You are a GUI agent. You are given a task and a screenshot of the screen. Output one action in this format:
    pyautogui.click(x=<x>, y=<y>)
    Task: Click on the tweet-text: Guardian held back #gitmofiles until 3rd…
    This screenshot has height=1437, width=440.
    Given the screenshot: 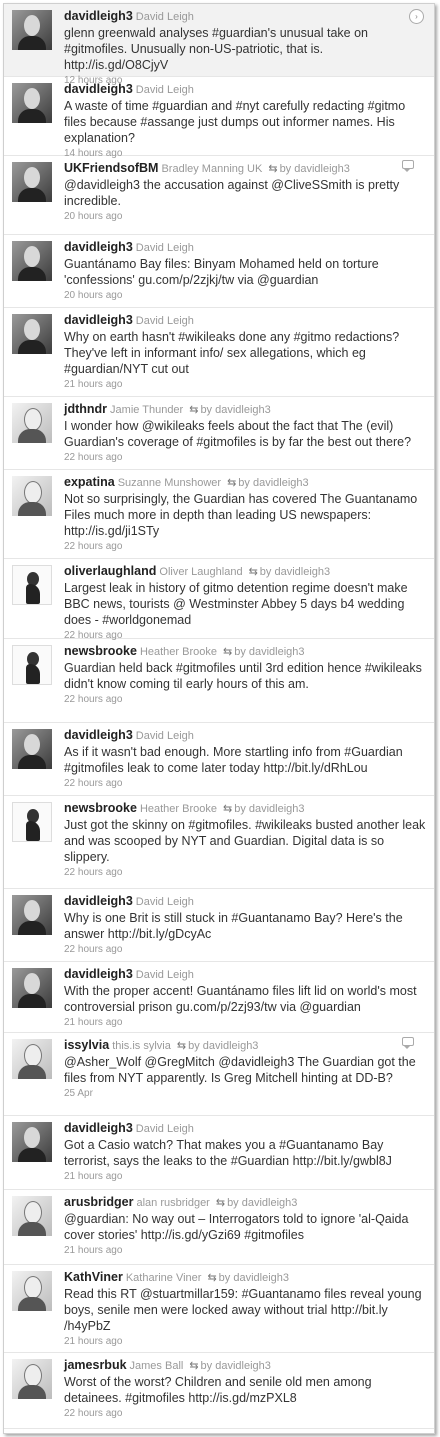 What is the action you would take?
    pyautogui.click(x=243, y=676)
    